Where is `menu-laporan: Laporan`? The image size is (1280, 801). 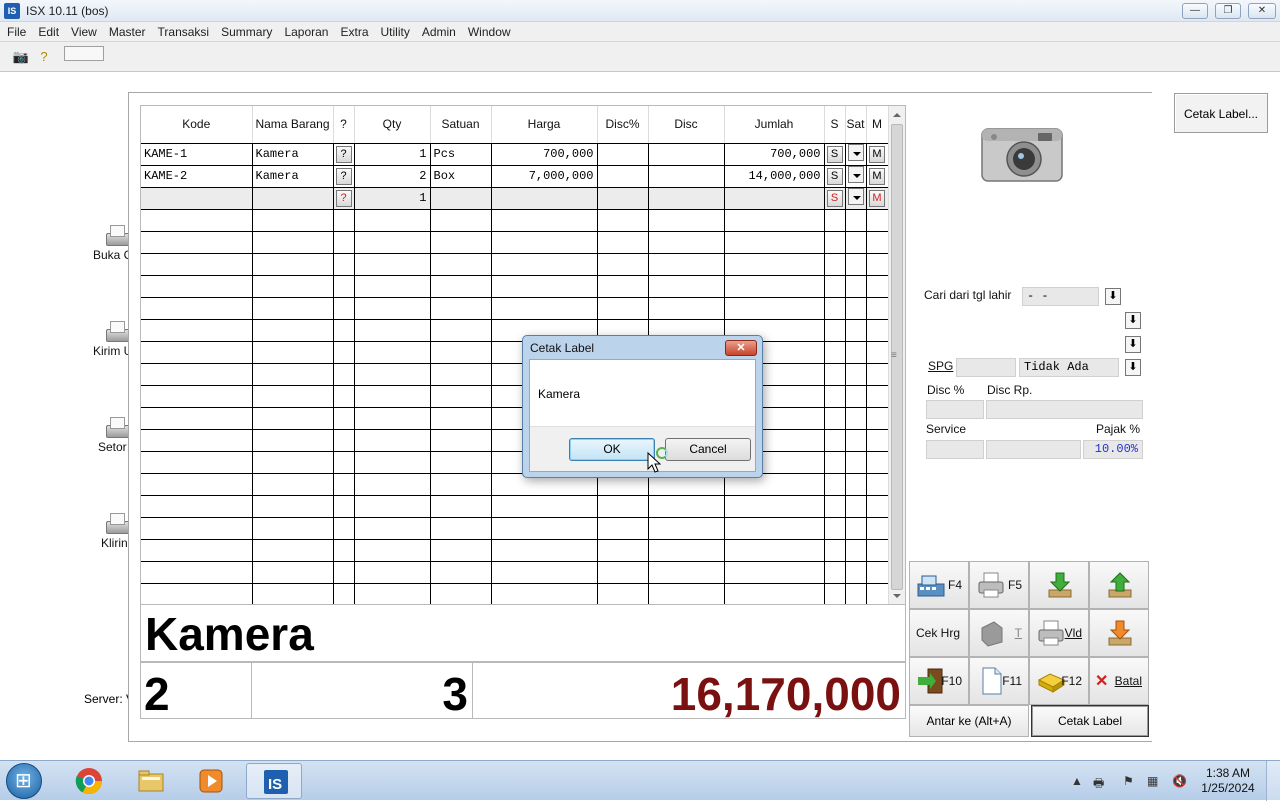 menu-laporan: Laporan is located at coordinates (305, 30).